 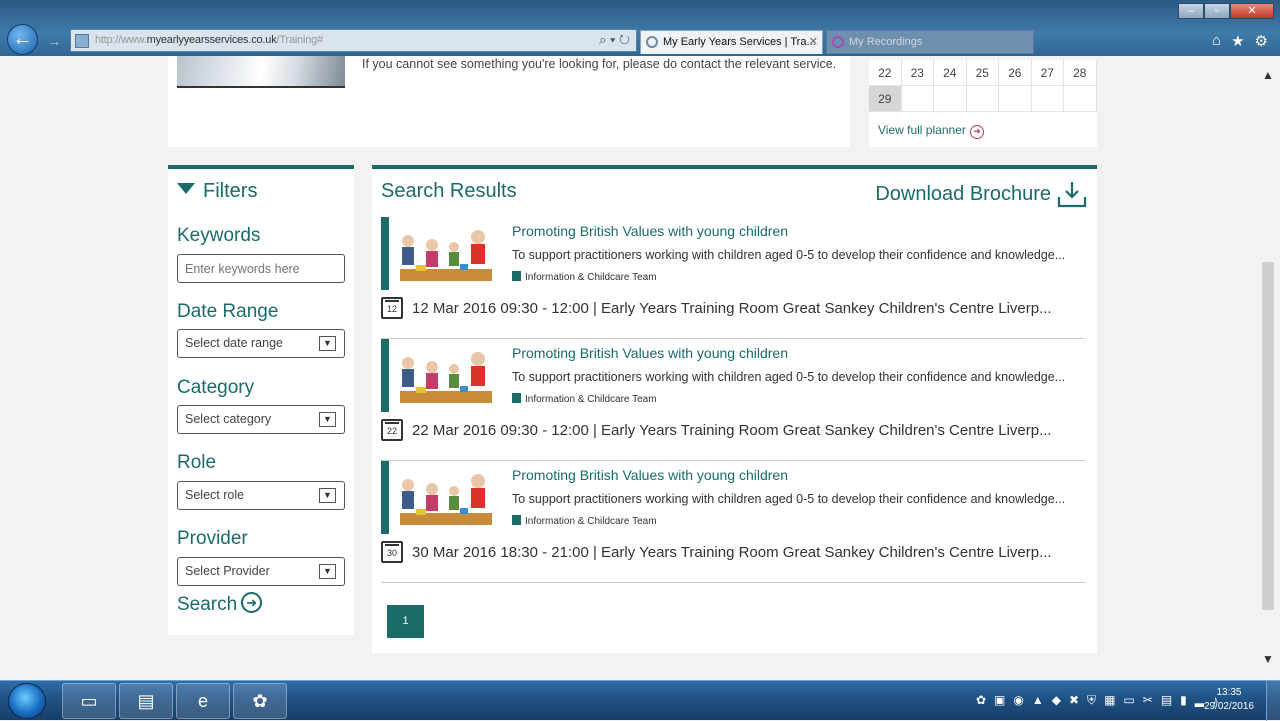 What do you see at coordinates (1191, 11) in the screenshot?
I see `minimize-button: –` at bounding box center [1191, 11].